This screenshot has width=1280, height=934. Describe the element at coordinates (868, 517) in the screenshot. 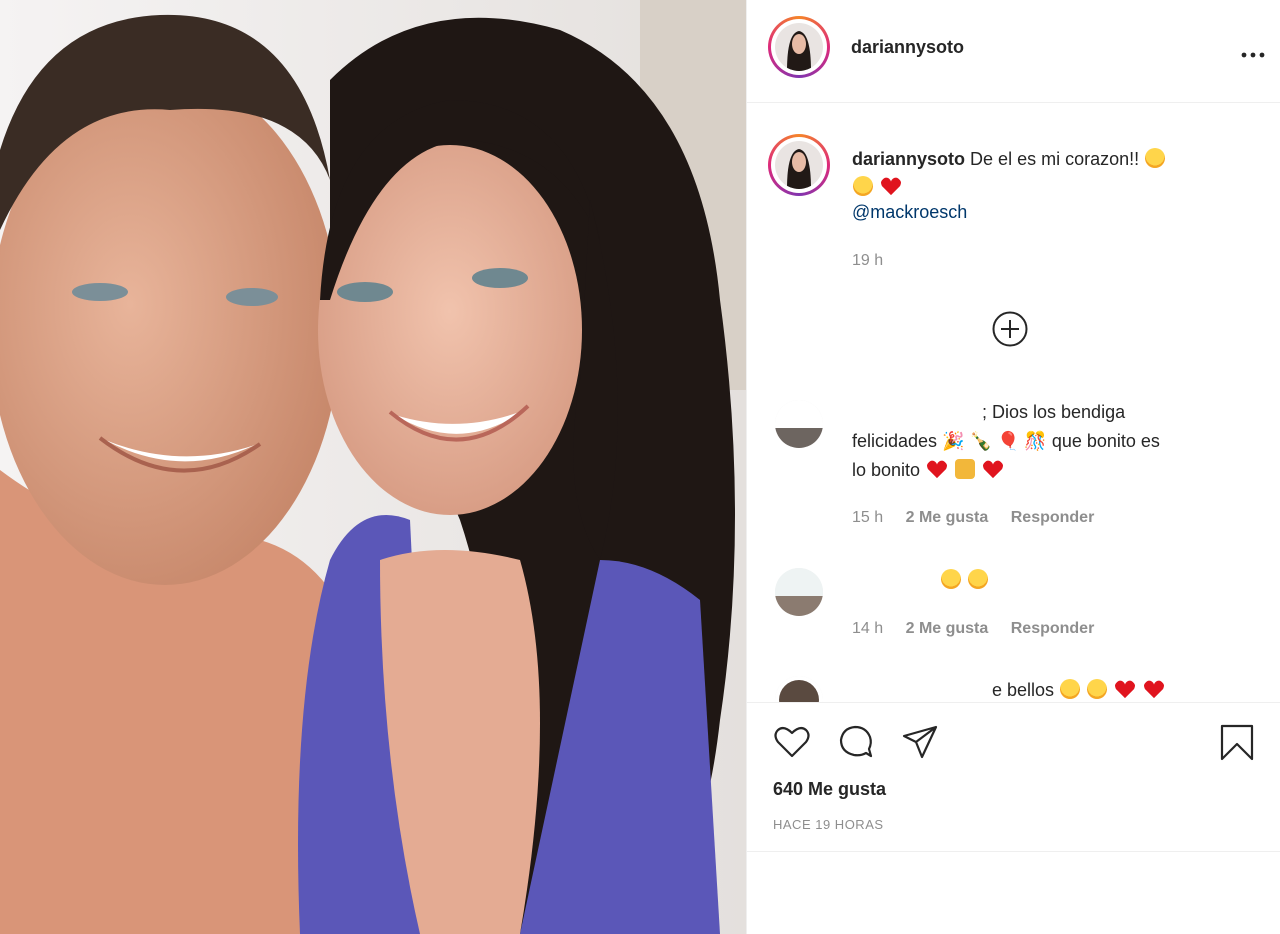

I see `comment-time: 15 h` at that location.